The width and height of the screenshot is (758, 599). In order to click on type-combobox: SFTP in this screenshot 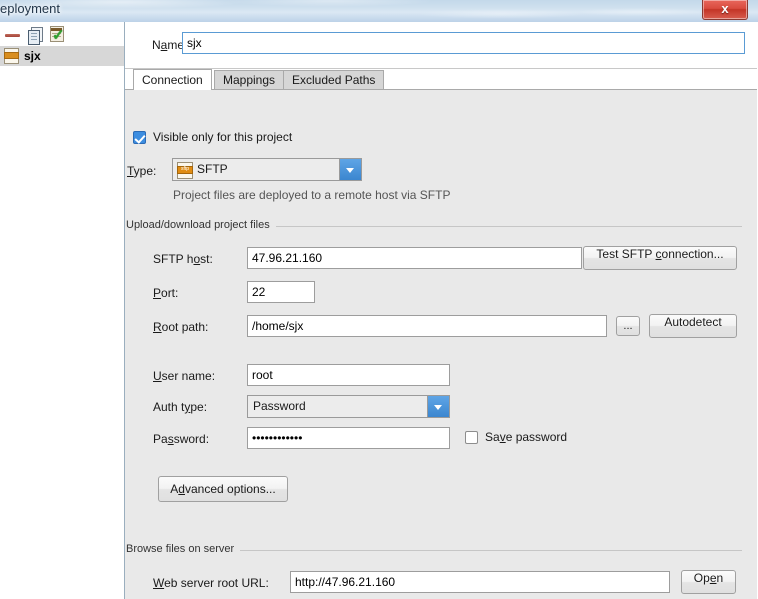, I will do `click(267, 169)`.